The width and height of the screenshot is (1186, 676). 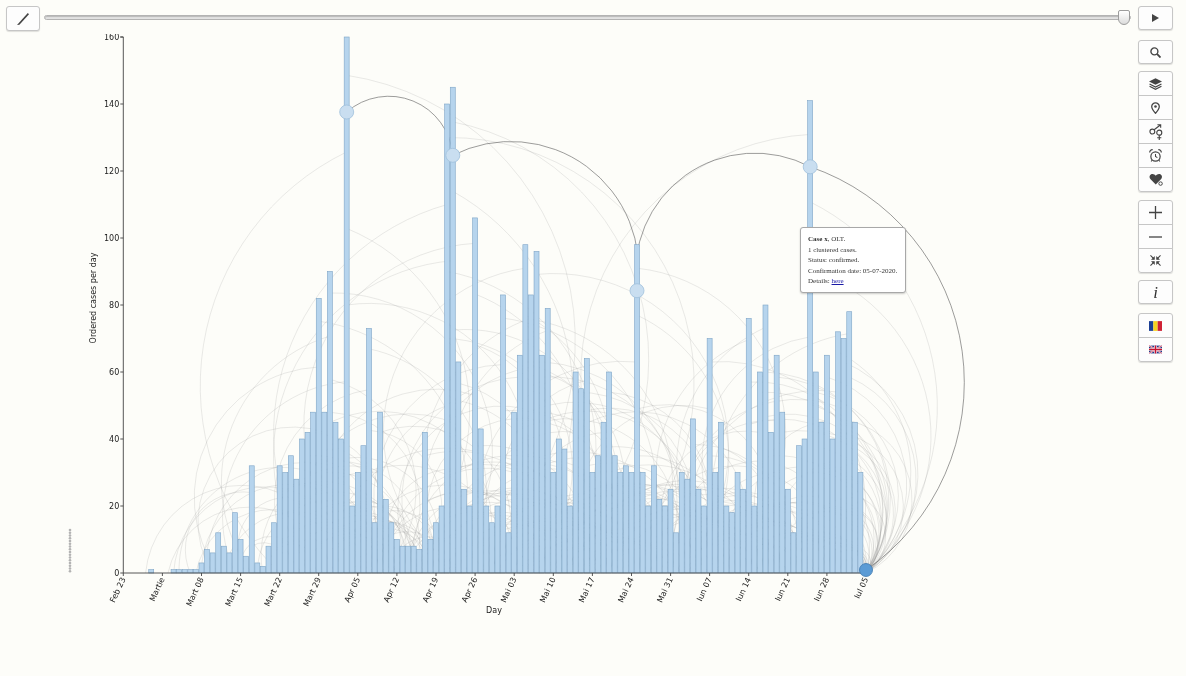 What do you see at coordinates (1124, 17) in the screenshot?
I see `slider-thumb` at bounding box center [1124, 17].